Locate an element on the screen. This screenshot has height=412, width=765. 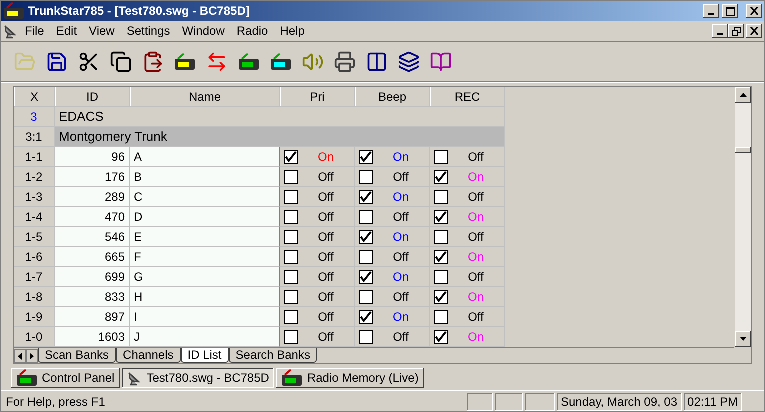
menu-item: Help is located at coordinates (292, 31).